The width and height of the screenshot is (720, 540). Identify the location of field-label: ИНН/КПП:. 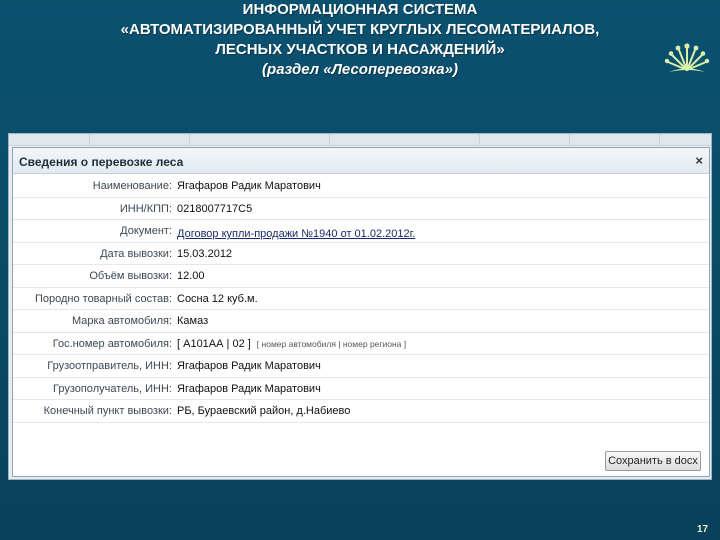
(145, 208).